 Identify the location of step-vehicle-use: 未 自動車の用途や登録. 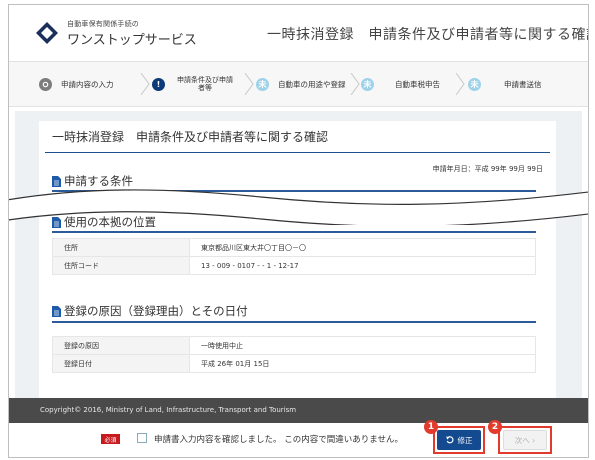
(301, 84).